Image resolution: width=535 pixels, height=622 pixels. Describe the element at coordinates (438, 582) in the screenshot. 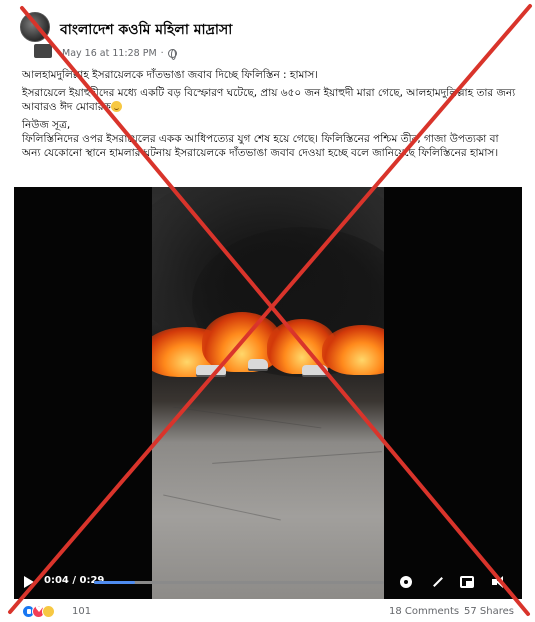

I see `expand-icon` at that location.